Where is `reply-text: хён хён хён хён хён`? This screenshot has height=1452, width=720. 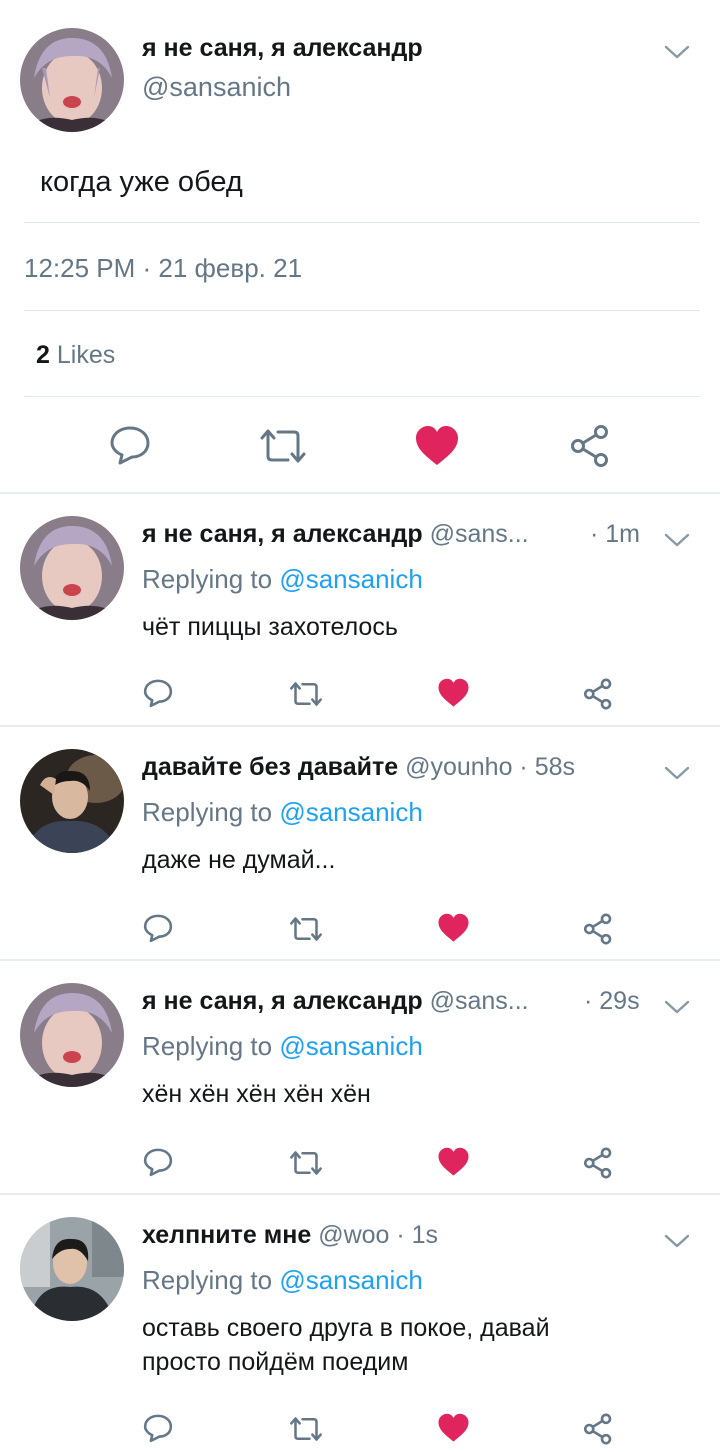 reply-text: хён хён хён хён хён is located at coordinates (256, 1094).